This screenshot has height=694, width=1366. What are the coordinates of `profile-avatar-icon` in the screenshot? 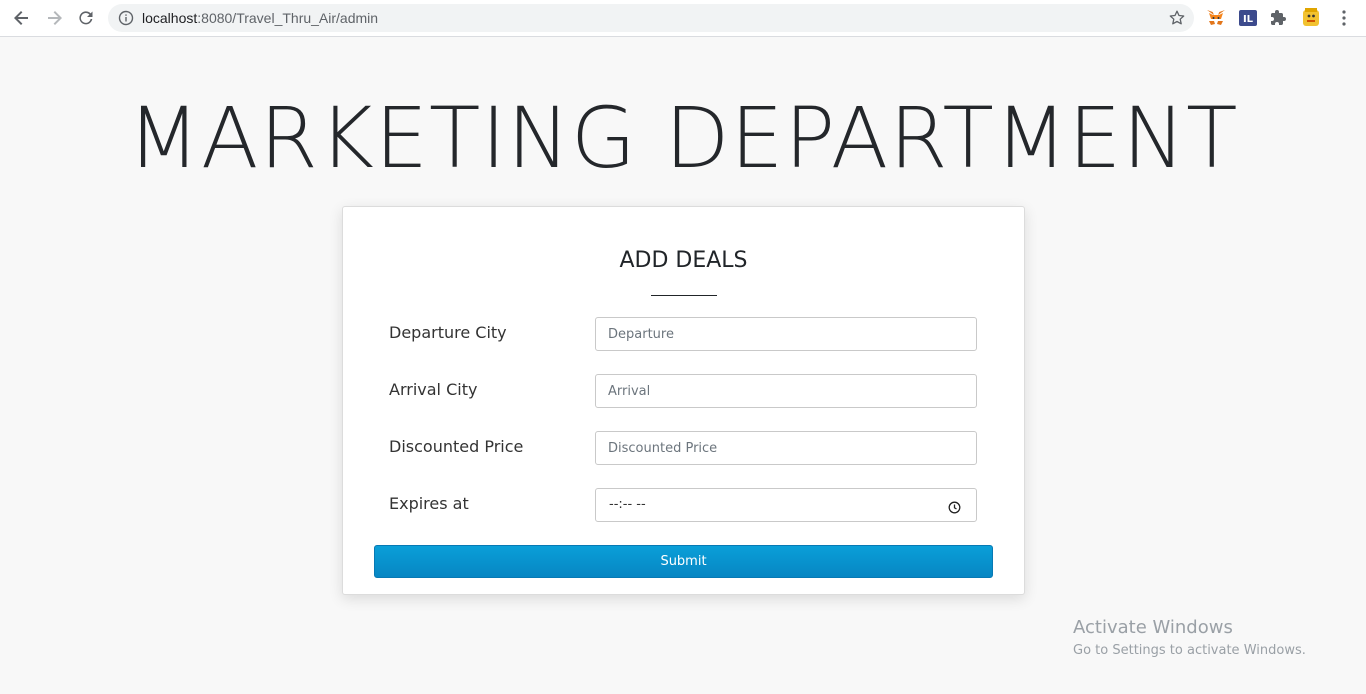 It's located at (1311, 18).